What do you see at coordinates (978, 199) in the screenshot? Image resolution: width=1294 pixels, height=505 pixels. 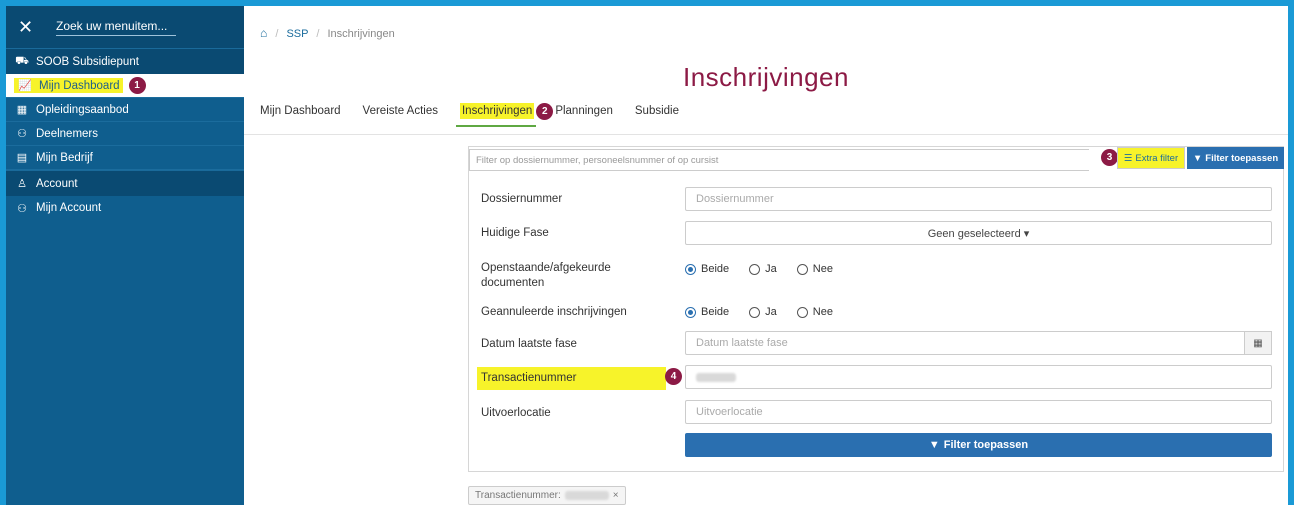 I see `dossiernummer-input: Dossiernummer` at bounding box center [978, 199].